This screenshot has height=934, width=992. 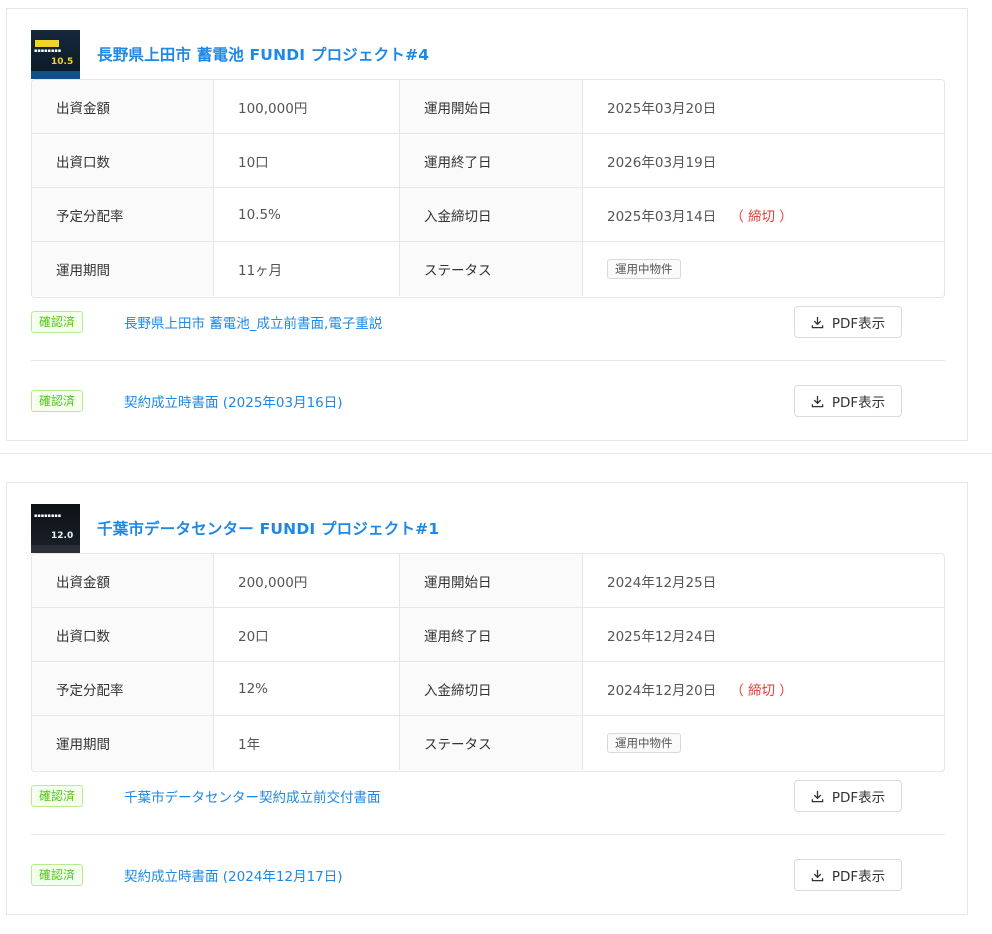 I want to click on document-row: 確認済 千葉市データセンター契約成立前交付書面 PDF表示, so click(x=466, y=796).